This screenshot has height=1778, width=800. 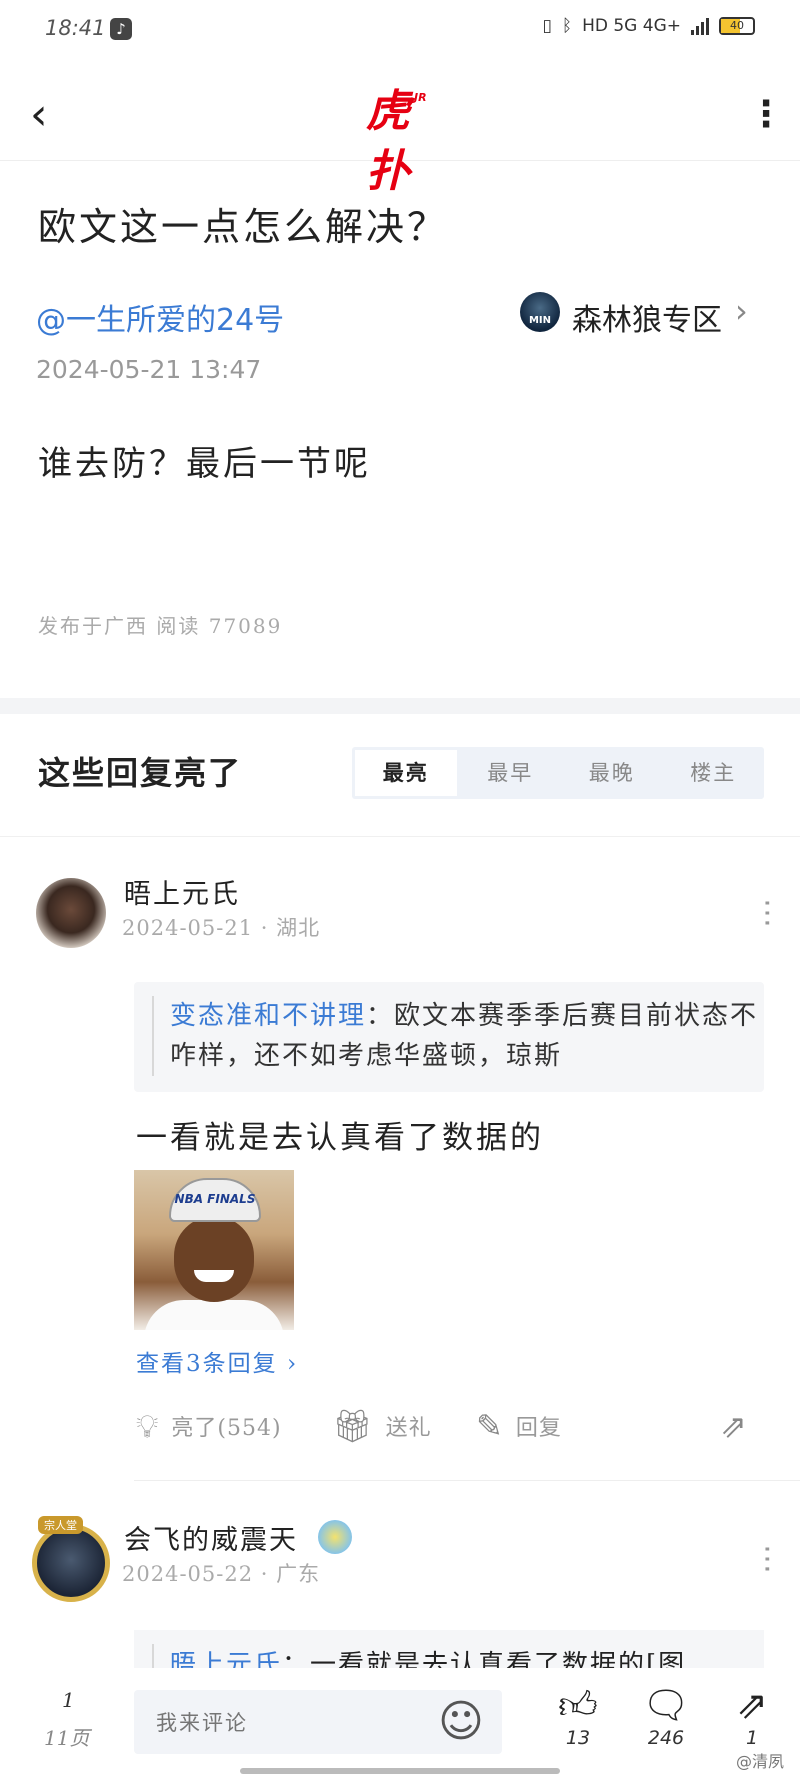 What do you see at coordinates (68, 1700) in the screenshot?
I see `page-current: 1` at bounding box center [68, 1700].